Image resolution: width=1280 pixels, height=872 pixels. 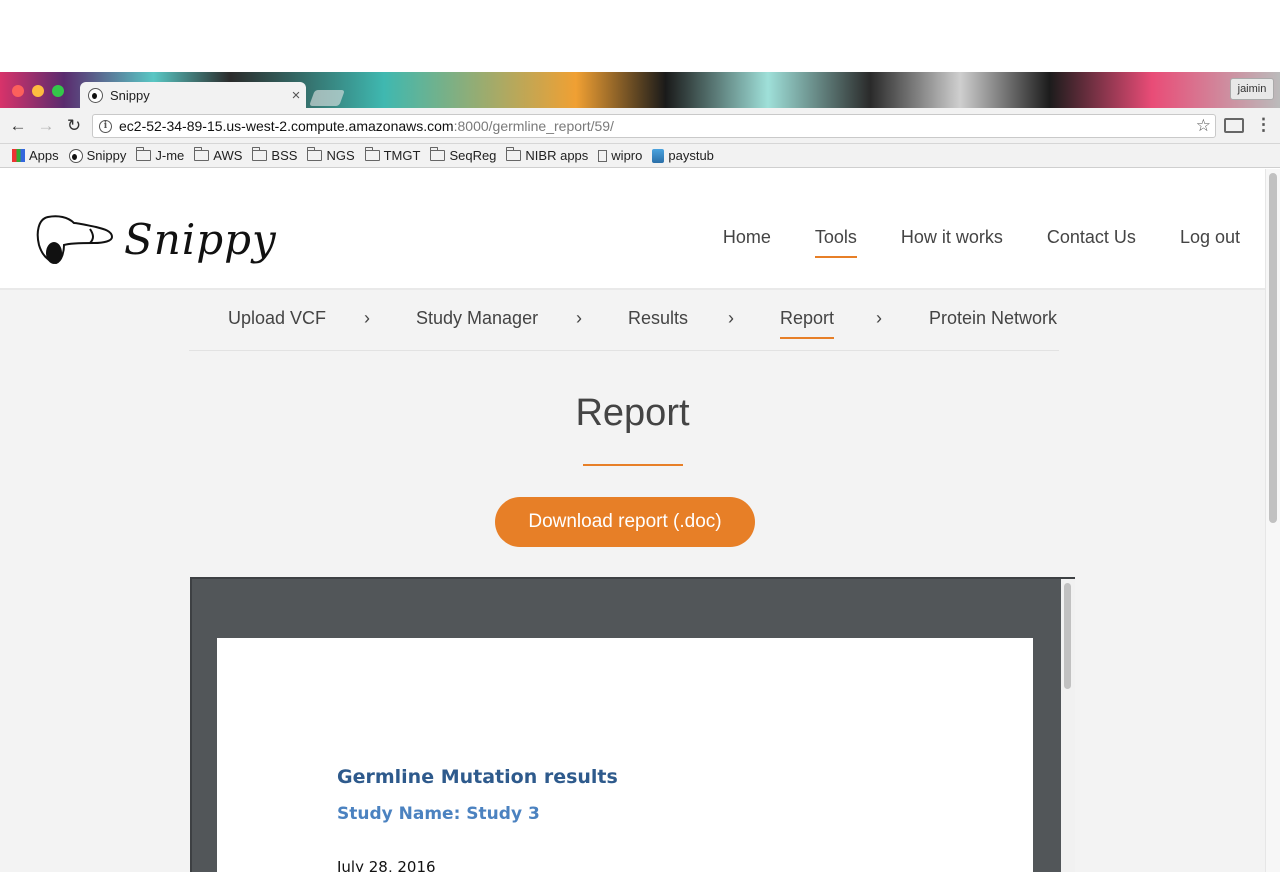 What do you see at coordinates (1263, 125) in the screenshot?
I see `menu-kebab-icon: ⋮` at bounding box center [1263, 125].